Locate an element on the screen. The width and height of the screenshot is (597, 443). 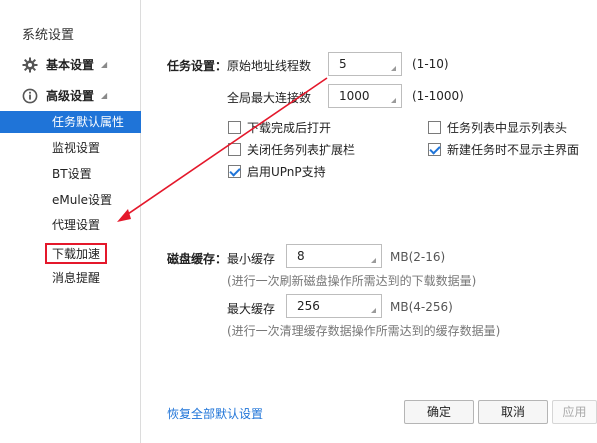
collapse-triangle-icon: ◢ is located at coordinates (104, 64).